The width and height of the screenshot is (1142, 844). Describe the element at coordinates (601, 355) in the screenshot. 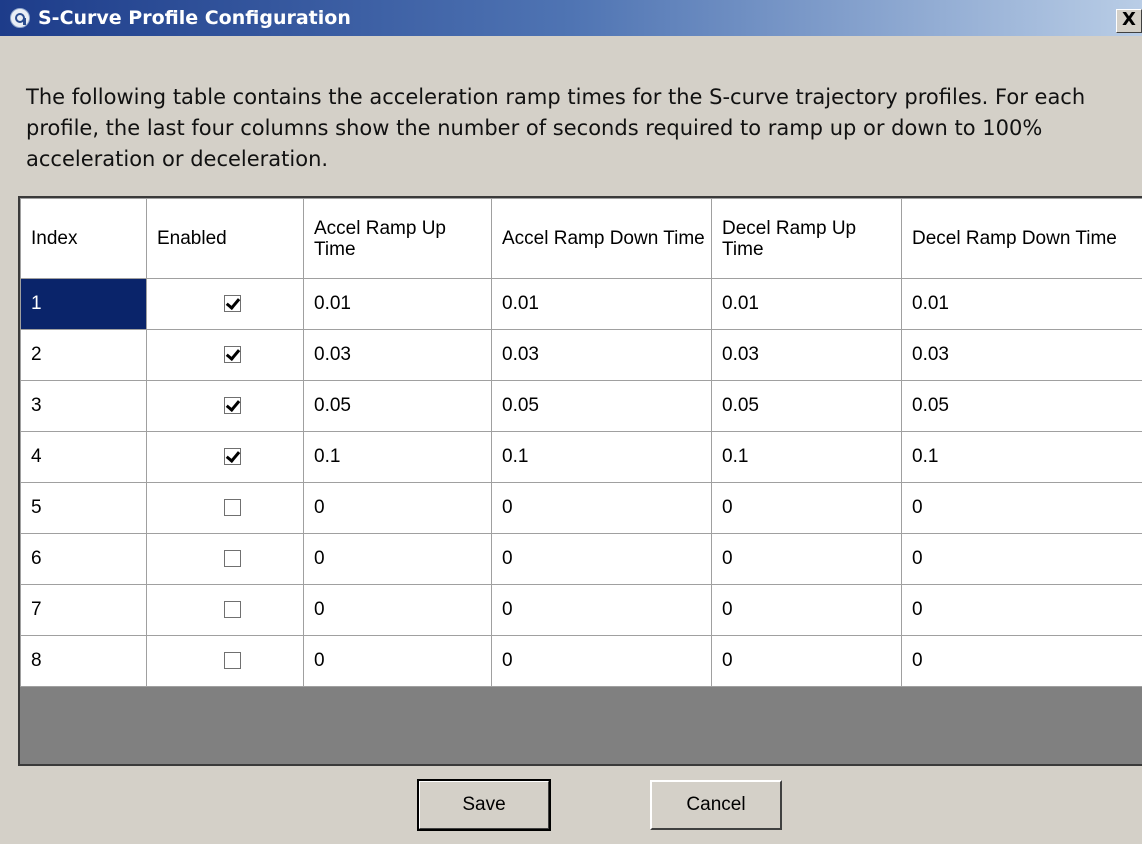

I see `cell-accel-ramp-down: 0.03` at that location.